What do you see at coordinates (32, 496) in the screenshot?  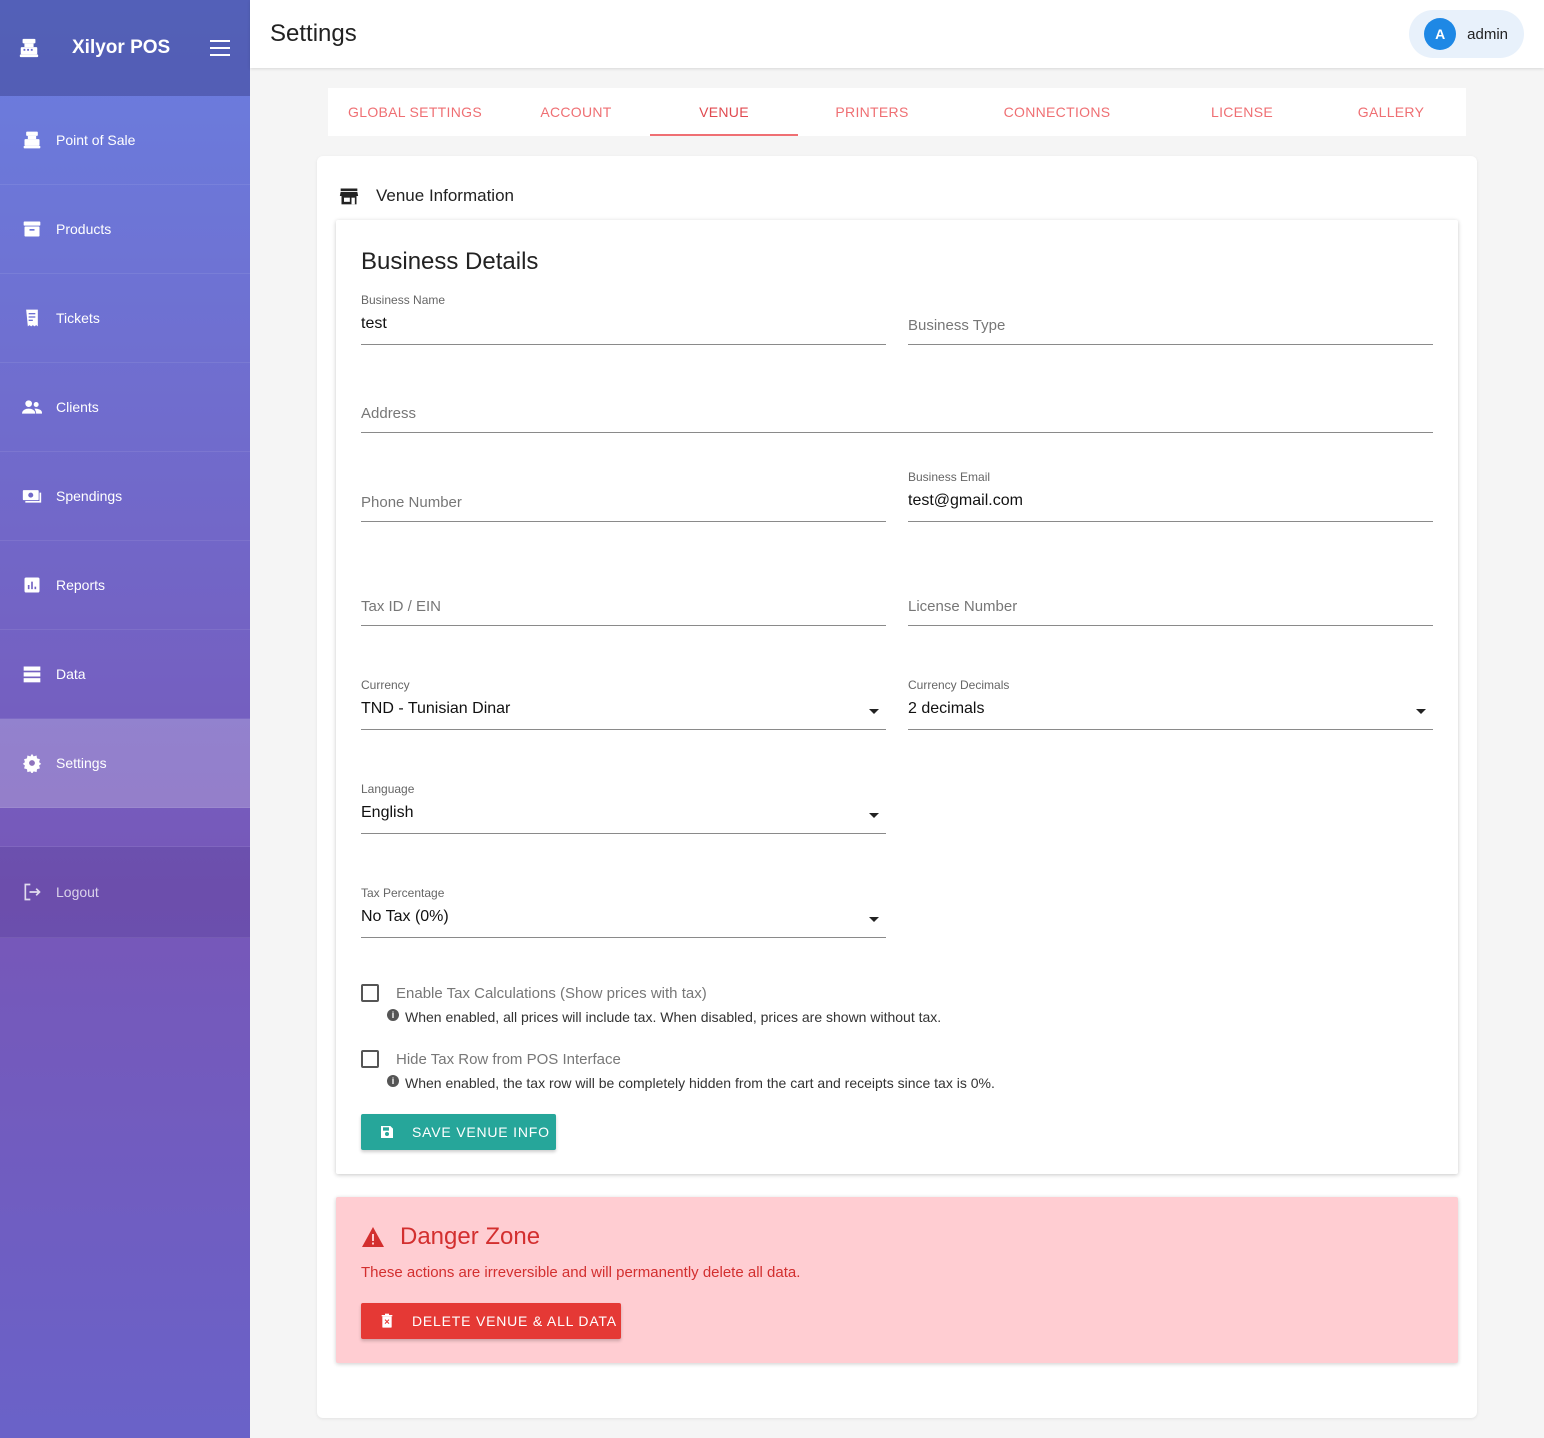 I see `money-icon` at bounding box center [32, 496].